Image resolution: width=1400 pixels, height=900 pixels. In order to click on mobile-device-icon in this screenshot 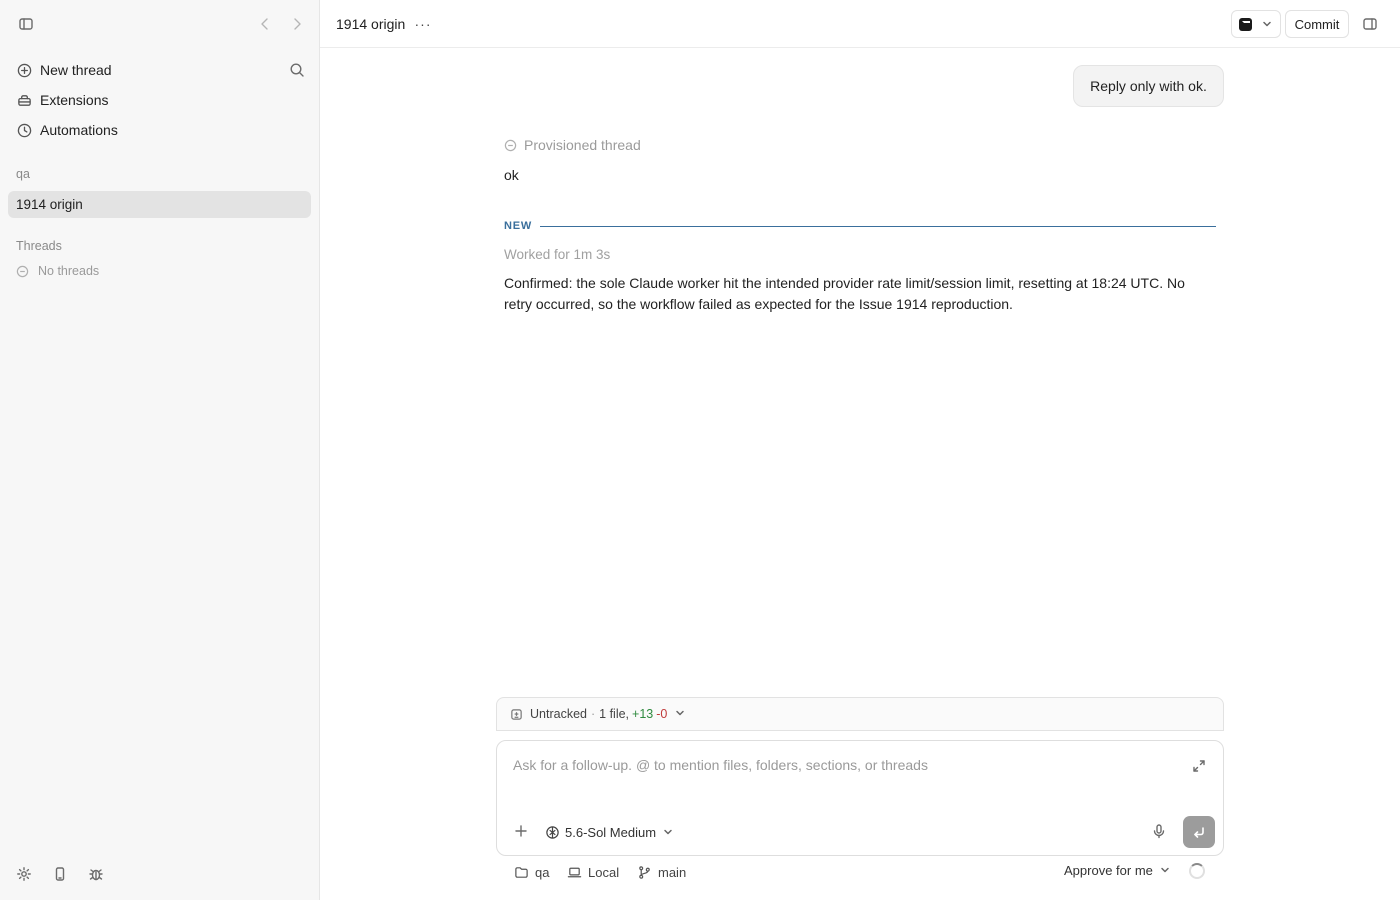, I will do `click(60, 874)`.